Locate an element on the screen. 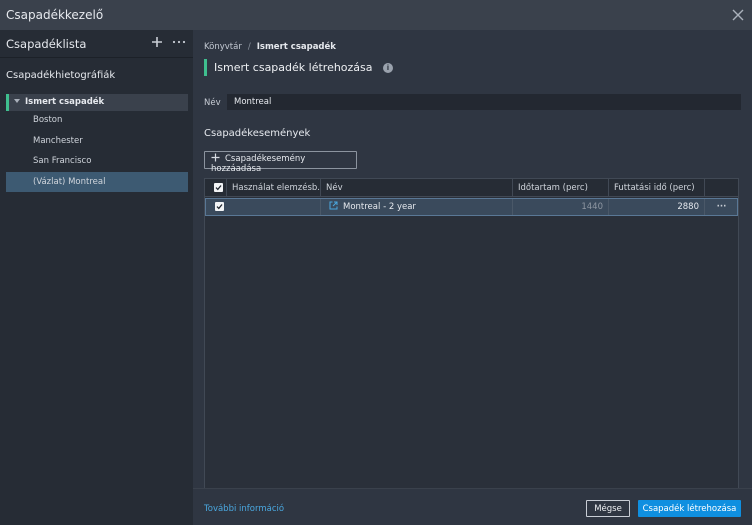 Image resolution: width=752 pixels, height=525 pixels. use-in-analysis-checkbox is located at coordinates (219, 206).